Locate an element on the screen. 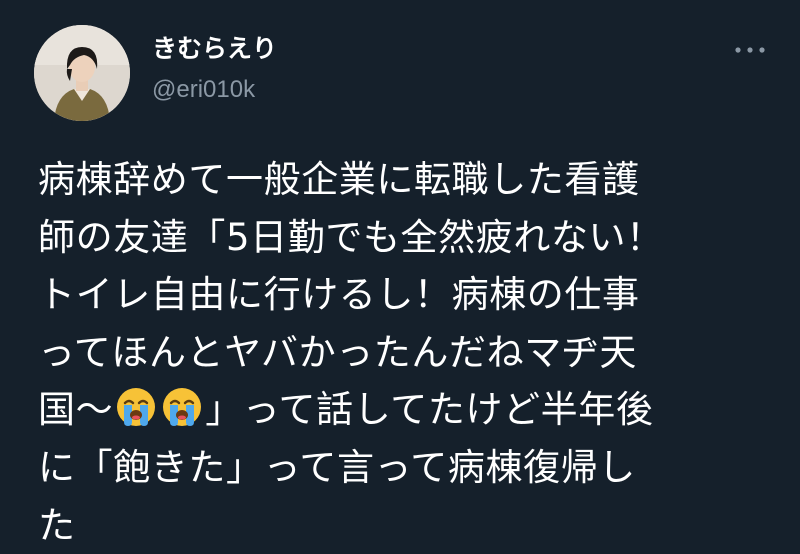 The width and height of the screenshot is (800, 554). author-handle: @eri010k is located at coordinates (203, 90).